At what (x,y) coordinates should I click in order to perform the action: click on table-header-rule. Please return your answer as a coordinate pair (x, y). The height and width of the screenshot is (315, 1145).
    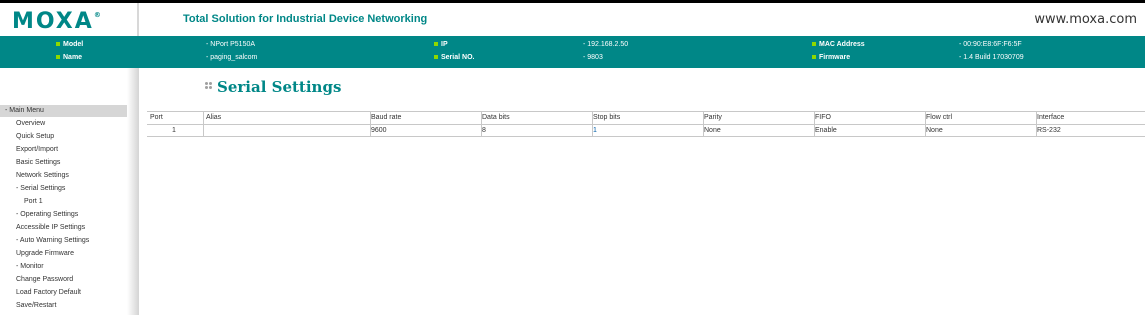
    Looking at the image, I should click on (646, 124).